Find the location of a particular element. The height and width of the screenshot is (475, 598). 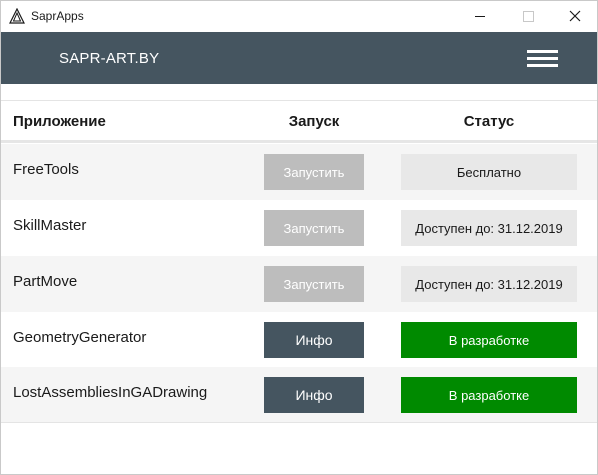

table-header: Приложение Запуск Статус is located at coordinates (299, 122).